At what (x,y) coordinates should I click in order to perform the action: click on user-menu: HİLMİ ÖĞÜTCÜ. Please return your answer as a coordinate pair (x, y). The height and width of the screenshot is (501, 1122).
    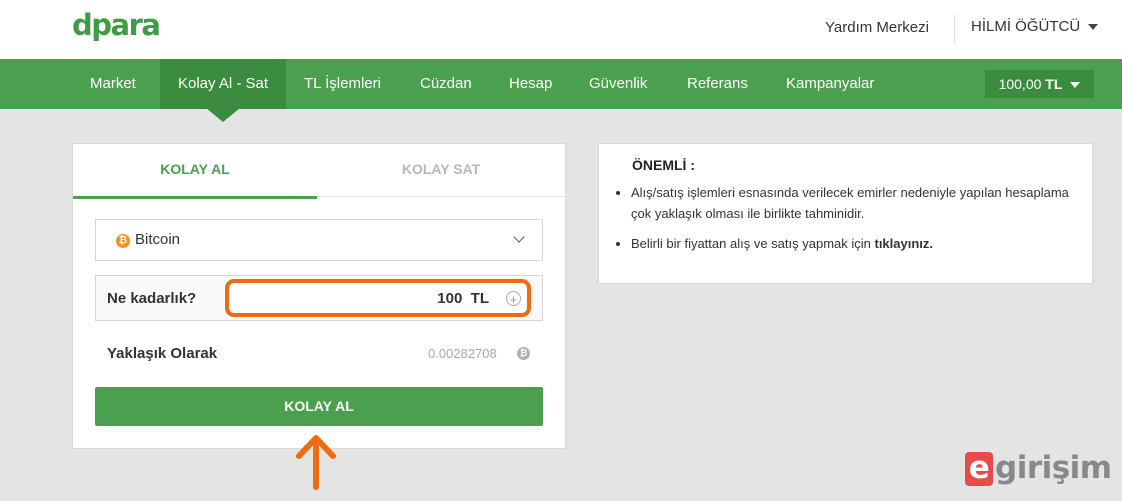
    Looking at the image, I should click on (1035, 26).